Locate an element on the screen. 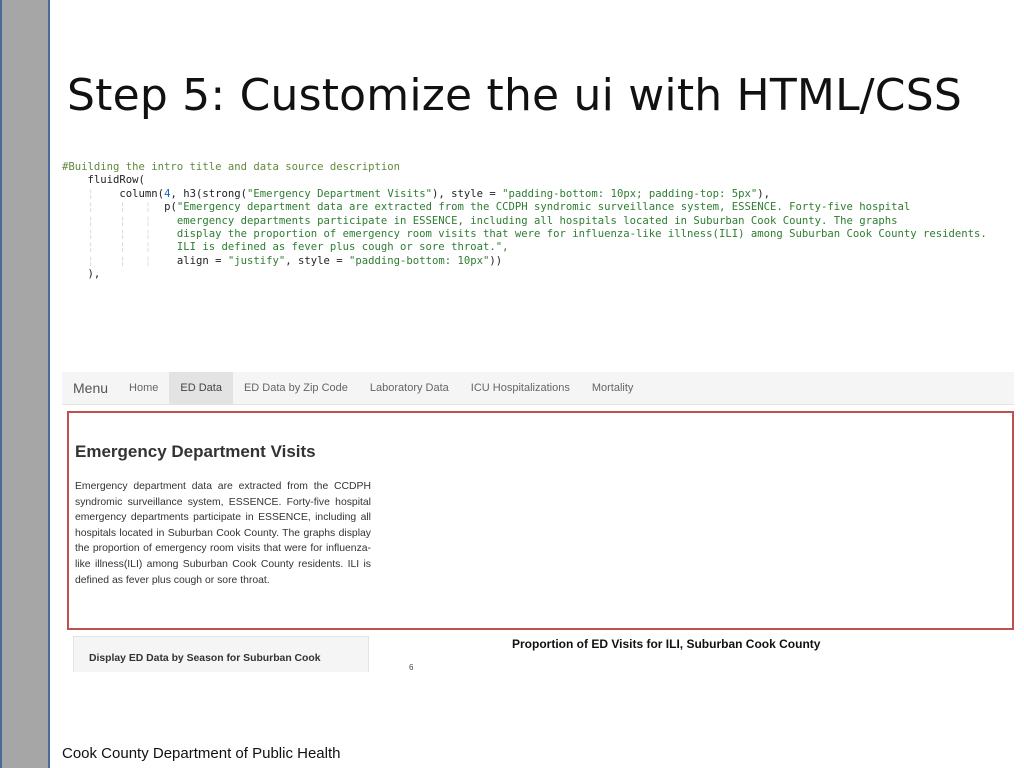 The height and width of the screenshot is (768, 1024). code-style-kw: ), style = is located at coordinates (467, 193).